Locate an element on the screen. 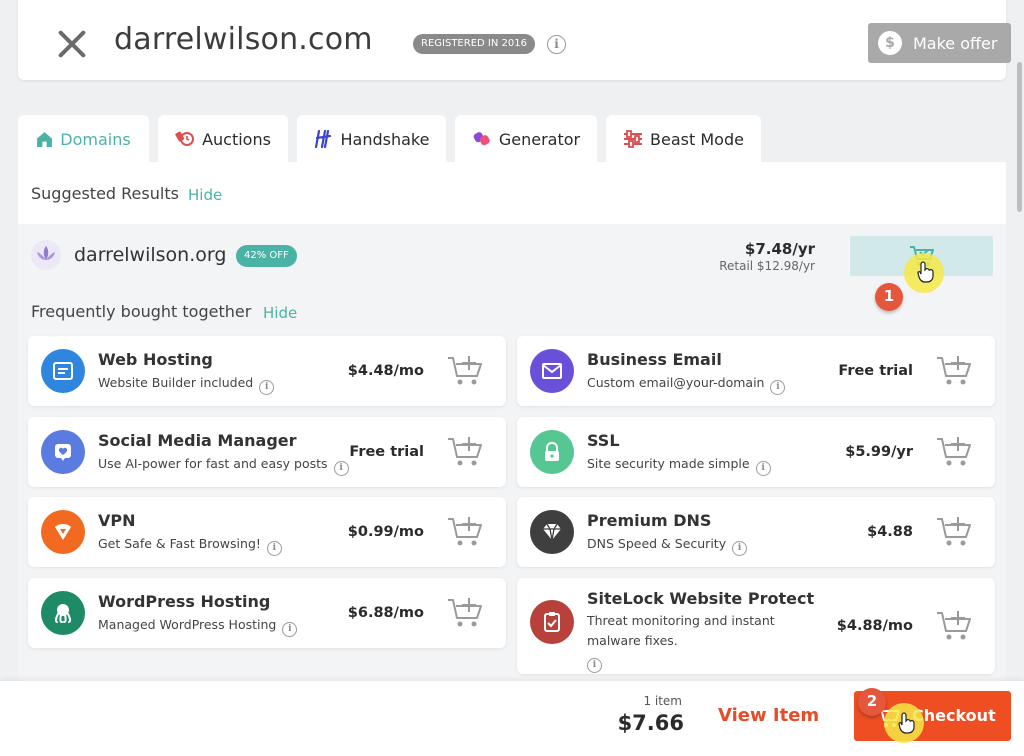  registered-badge: REGISTERED IN 2016 is located at coordinates (474, 44).